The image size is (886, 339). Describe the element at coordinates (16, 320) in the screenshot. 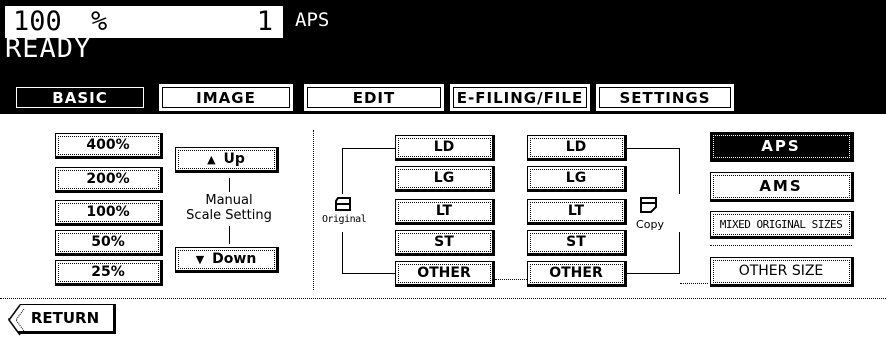

I see `return-arrow-icon` at that location.